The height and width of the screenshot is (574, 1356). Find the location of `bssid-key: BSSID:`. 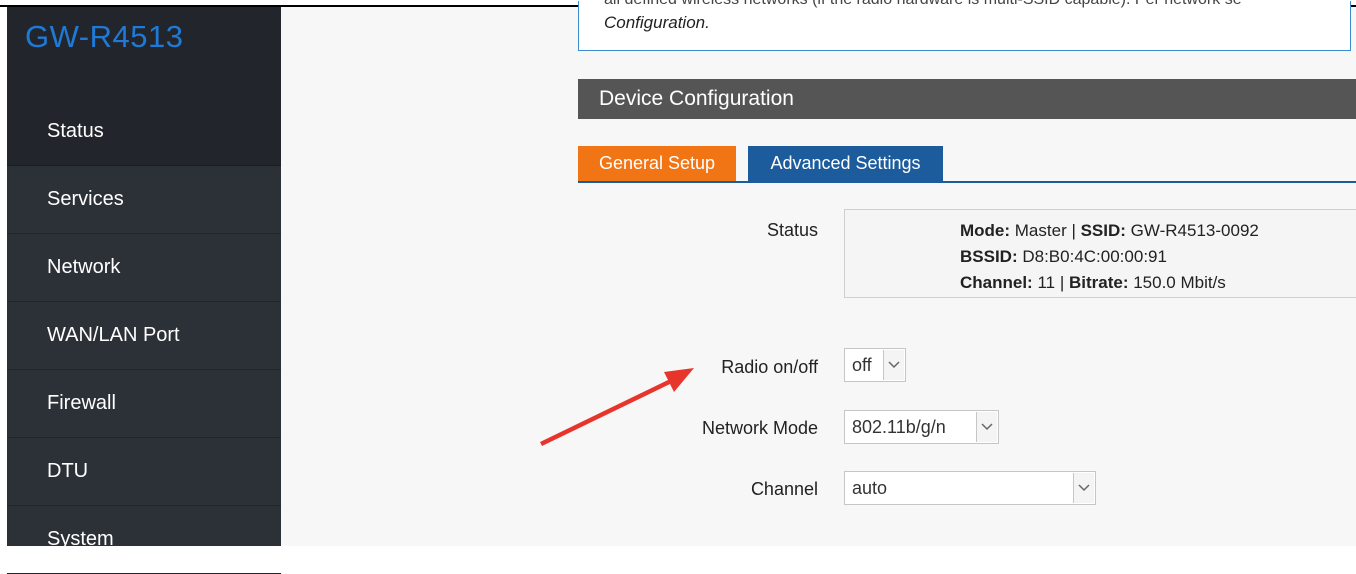

bssid-key: BSSID: is located at coordinates (989, 256).